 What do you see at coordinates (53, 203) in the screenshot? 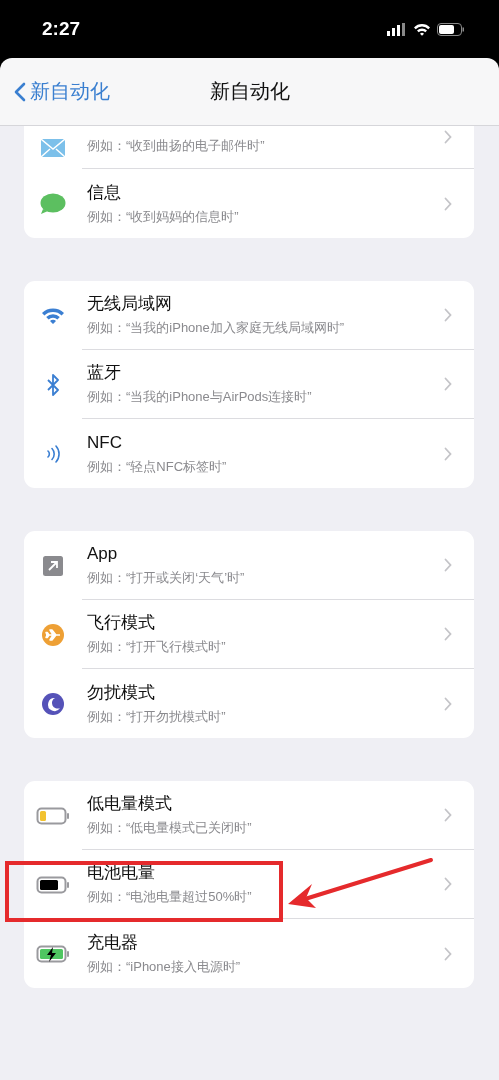
I see `speech-bubble-icon` at bounding box center [53, 203].